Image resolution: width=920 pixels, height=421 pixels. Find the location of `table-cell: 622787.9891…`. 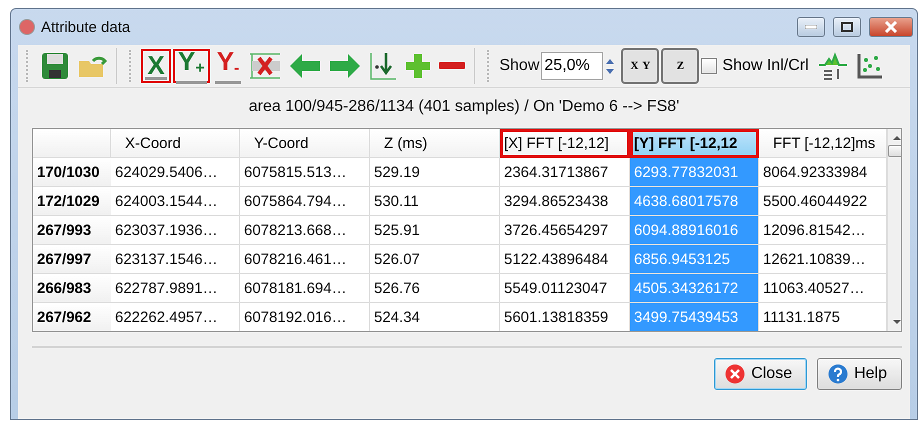

table-cell: 622787.9891… is located at coordinates (175, 288).